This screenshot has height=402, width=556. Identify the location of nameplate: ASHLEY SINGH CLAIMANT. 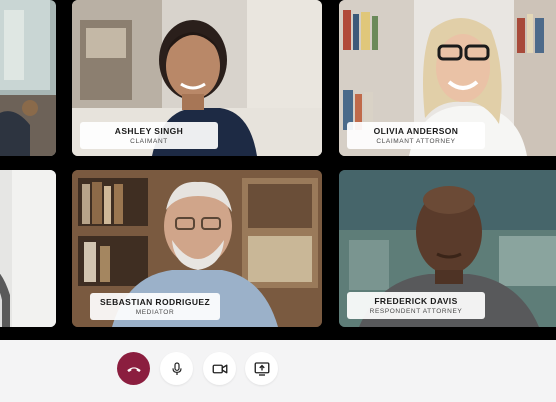
(149, 135).